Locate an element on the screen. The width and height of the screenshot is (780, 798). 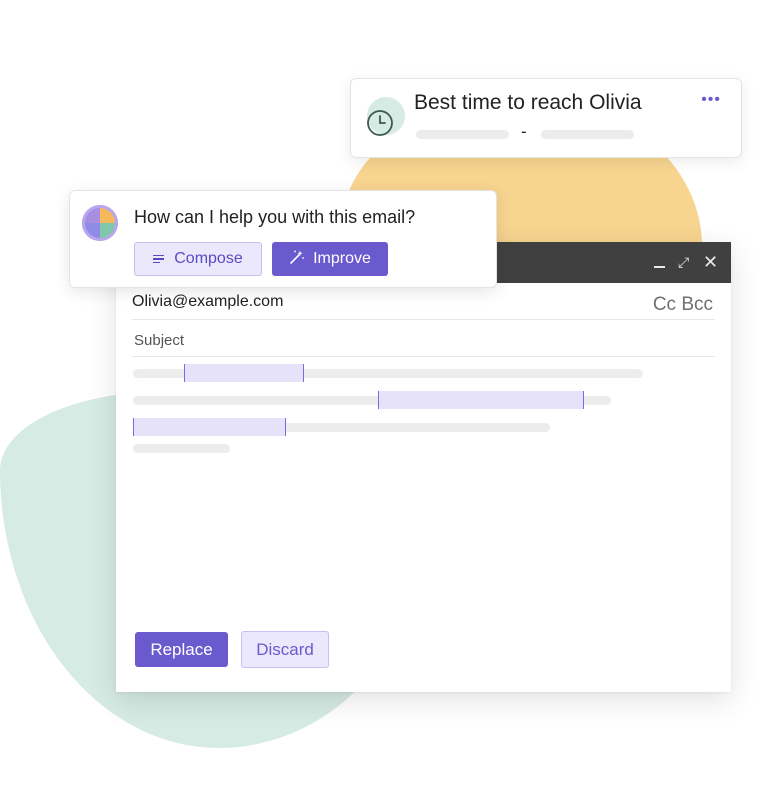
recipient-field: Olivia@example.com is located at coordinates (207, 302).